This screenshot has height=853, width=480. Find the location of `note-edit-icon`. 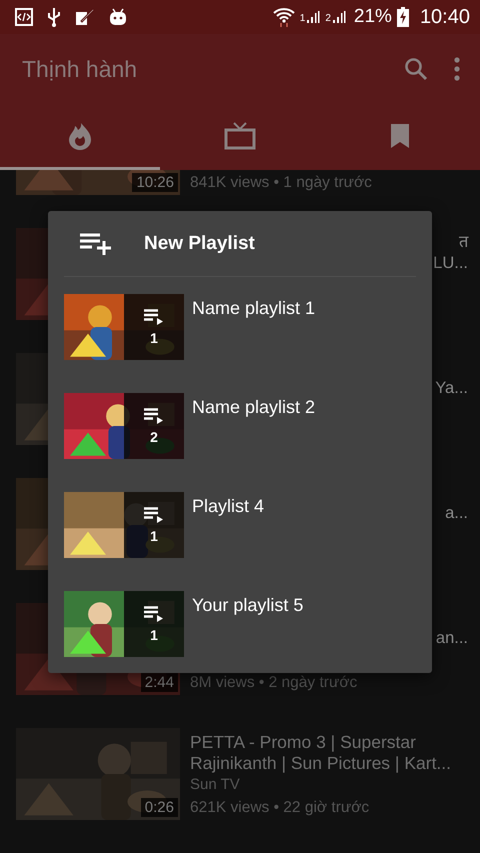

note-edit-icon is located at coordinates (85, 17).